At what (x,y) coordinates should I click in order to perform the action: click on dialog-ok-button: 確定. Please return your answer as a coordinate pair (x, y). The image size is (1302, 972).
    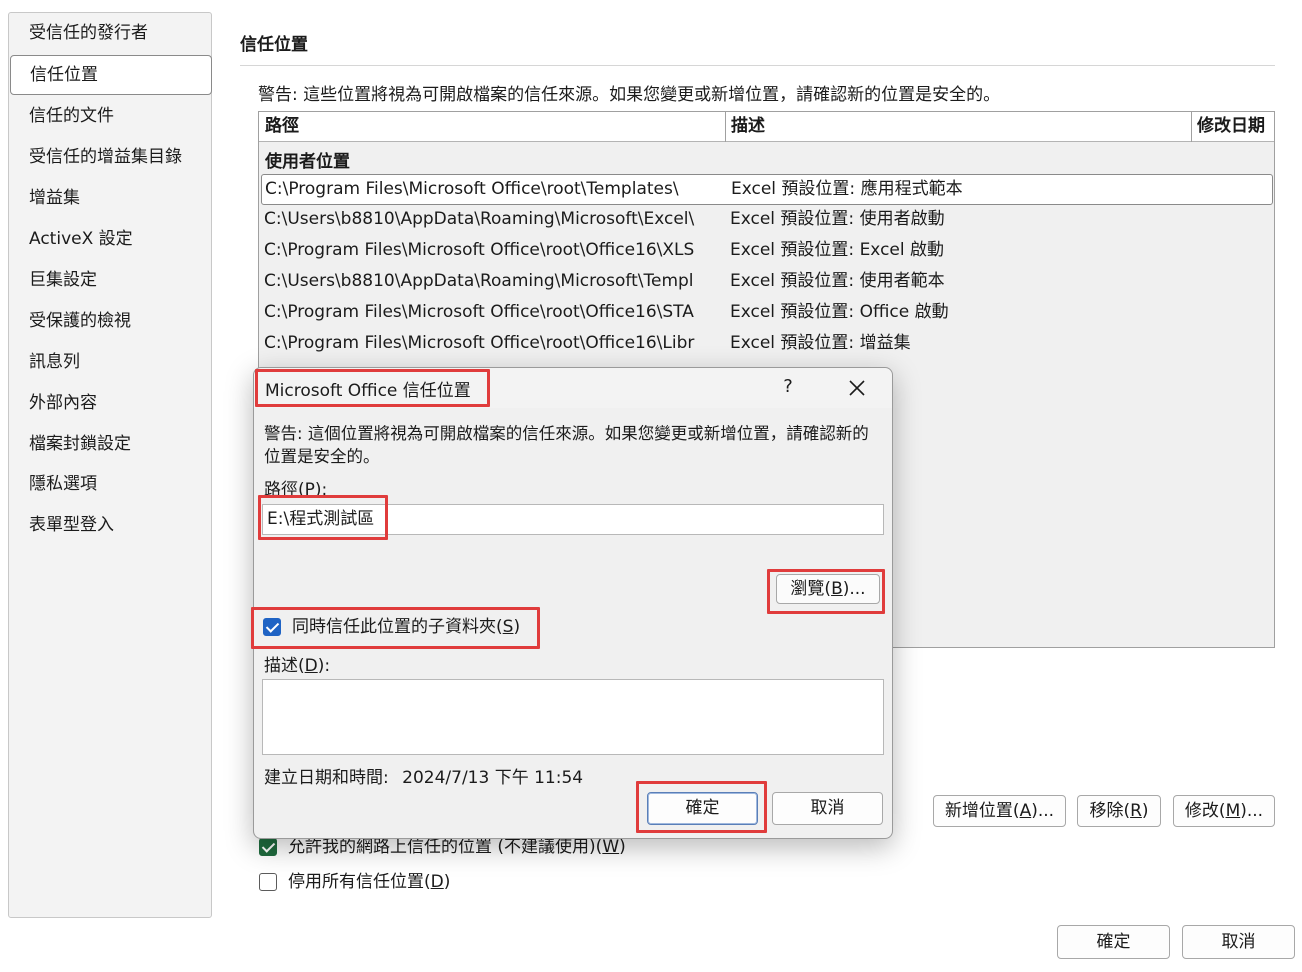
    Looking at the image, I should click on (702, 808).